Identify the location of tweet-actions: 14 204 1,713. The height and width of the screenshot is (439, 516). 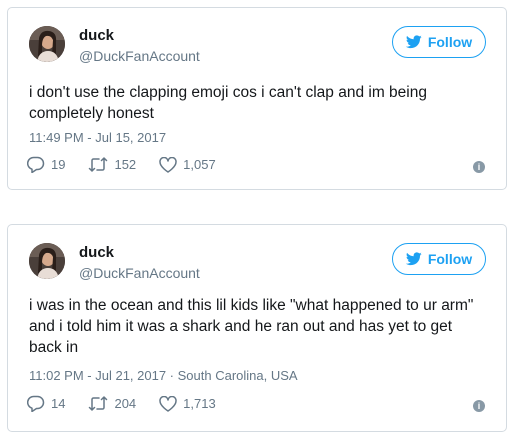
(133, 403).